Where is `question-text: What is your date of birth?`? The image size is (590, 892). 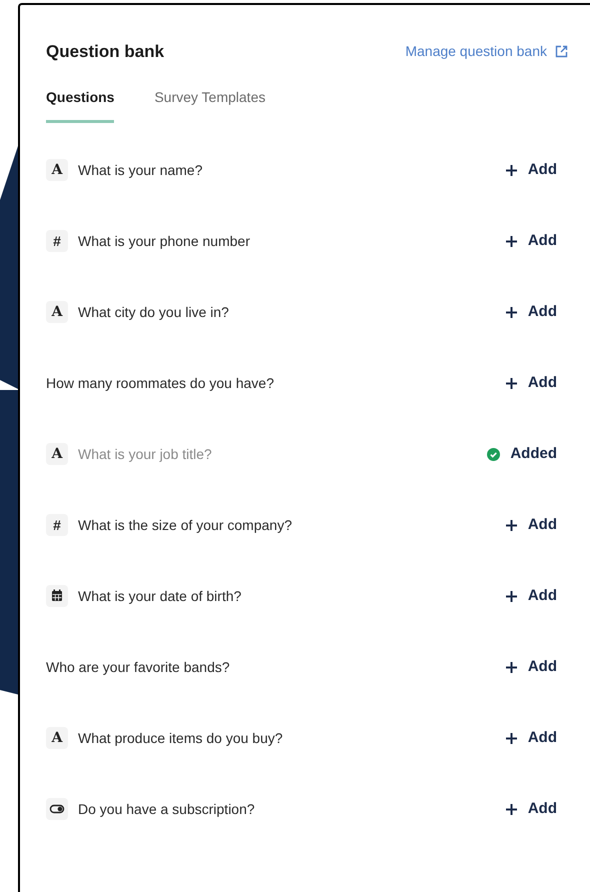
question-text: What is your date of birth? is located at coordinates (160, 596).